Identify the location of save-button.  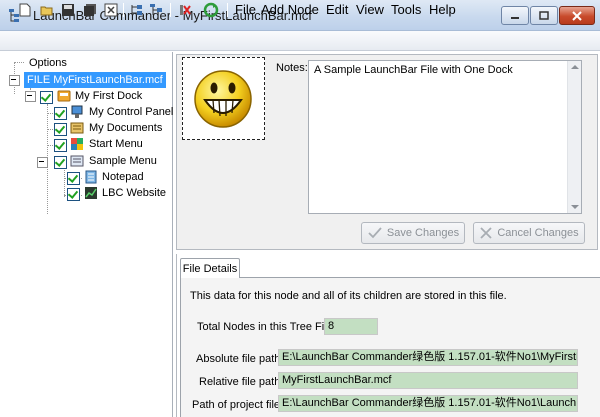
(68, 10).